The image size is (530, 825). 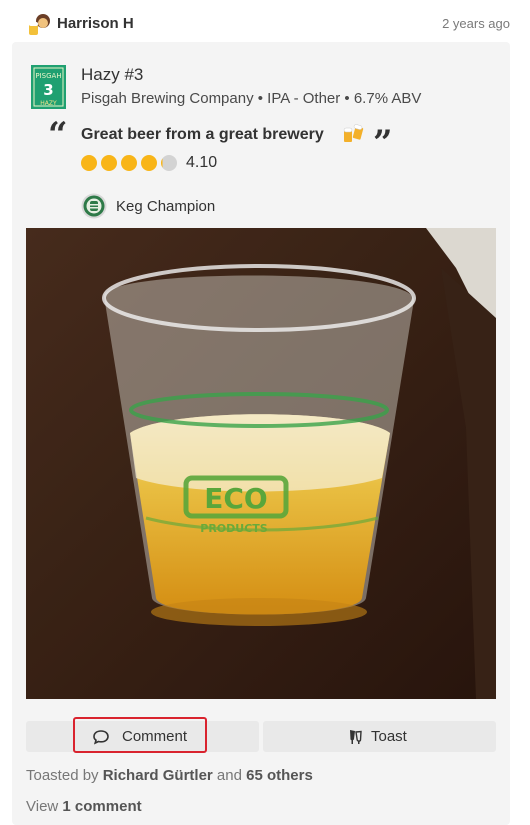 I want to click on view-comments-prefix: View, so click(x=42, y=806).